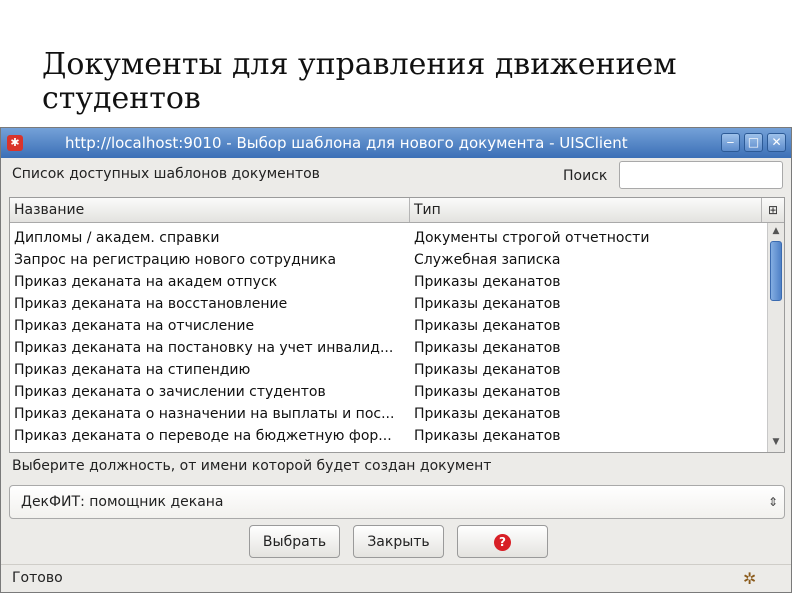  I want to click on app-icon: ✱, so click(15, 143).